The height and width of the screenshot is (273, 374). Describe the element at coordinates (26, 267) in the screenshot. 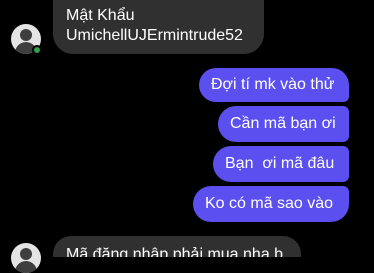

I see `avatar-placeholder-body` at that location.